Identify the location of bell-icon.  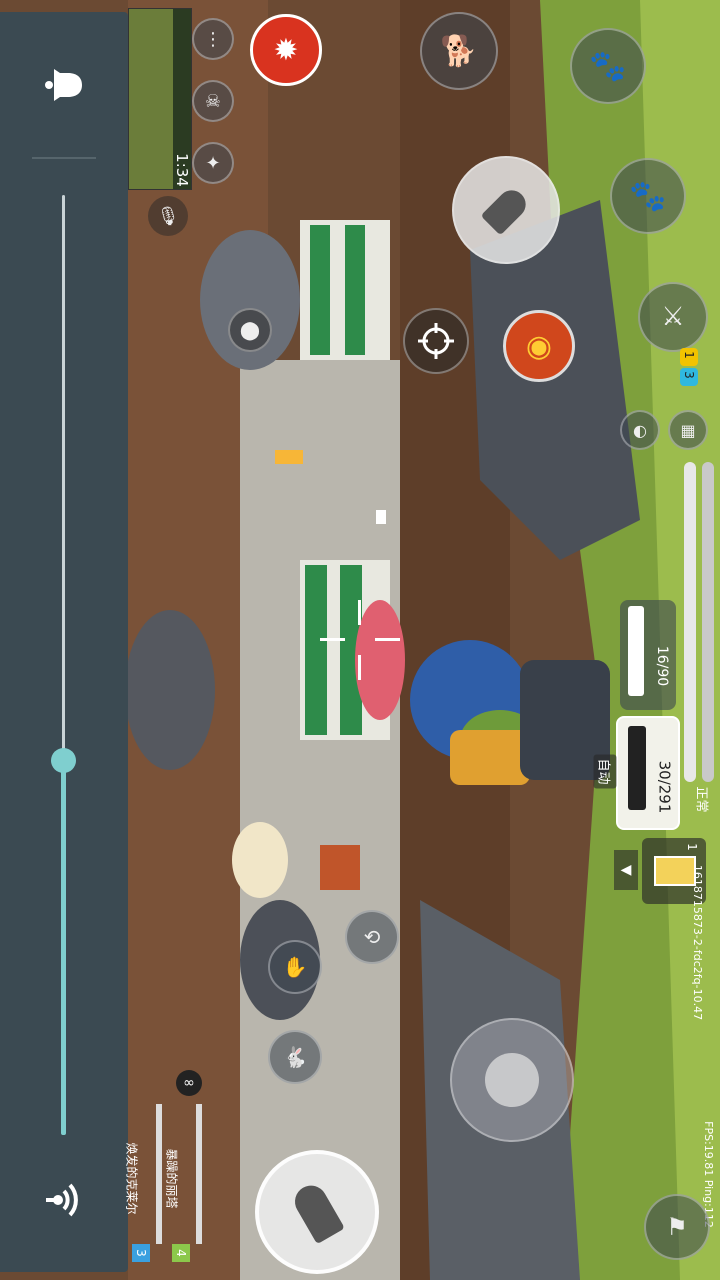
(65, 85).